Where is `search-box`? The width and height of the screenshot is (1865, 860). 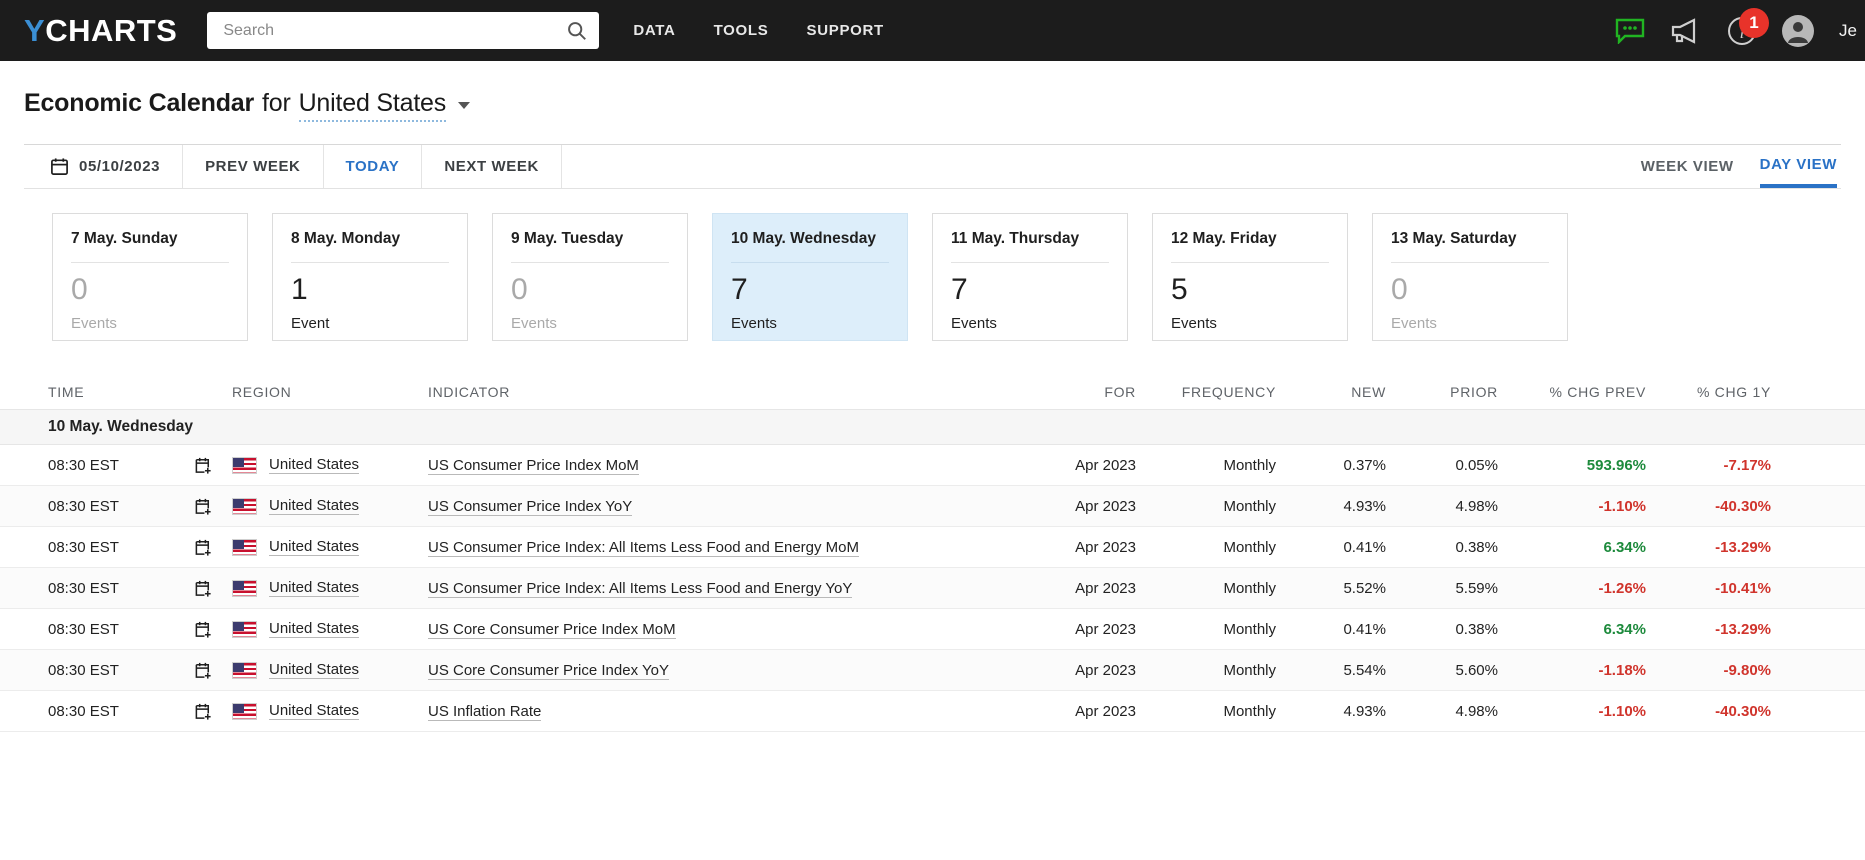 search-box is located at coordinates (403, 30).